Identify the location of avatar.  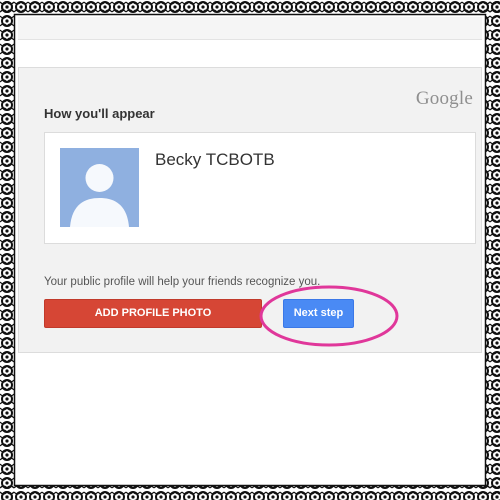
(99, 187).